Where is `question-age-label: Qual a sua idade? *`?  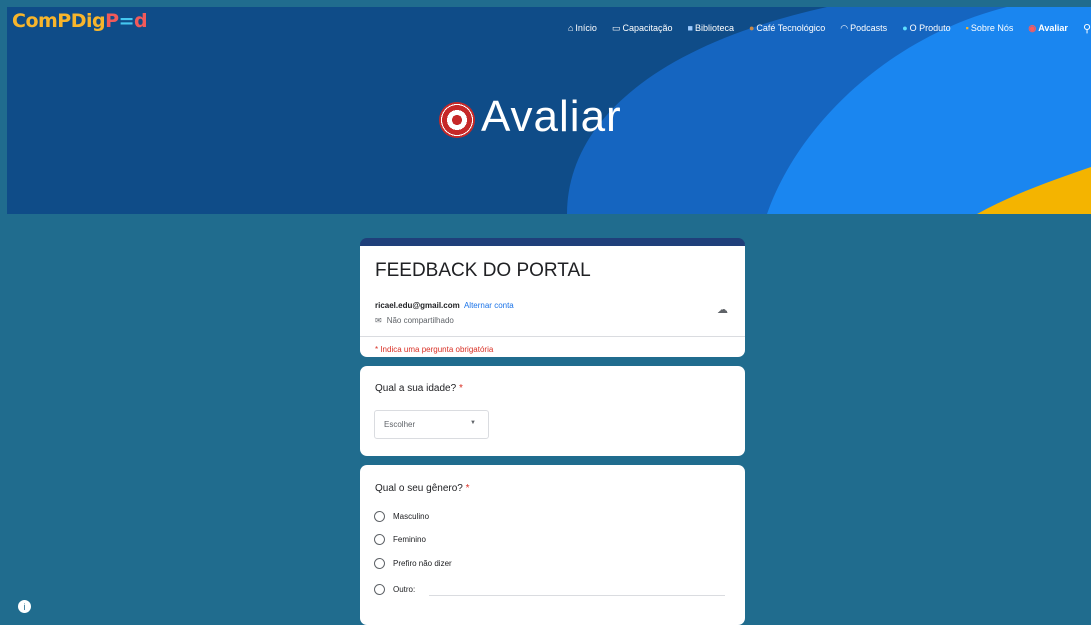
question-age-label: Qual a sua idade? * is located at coordinates (419, 388).